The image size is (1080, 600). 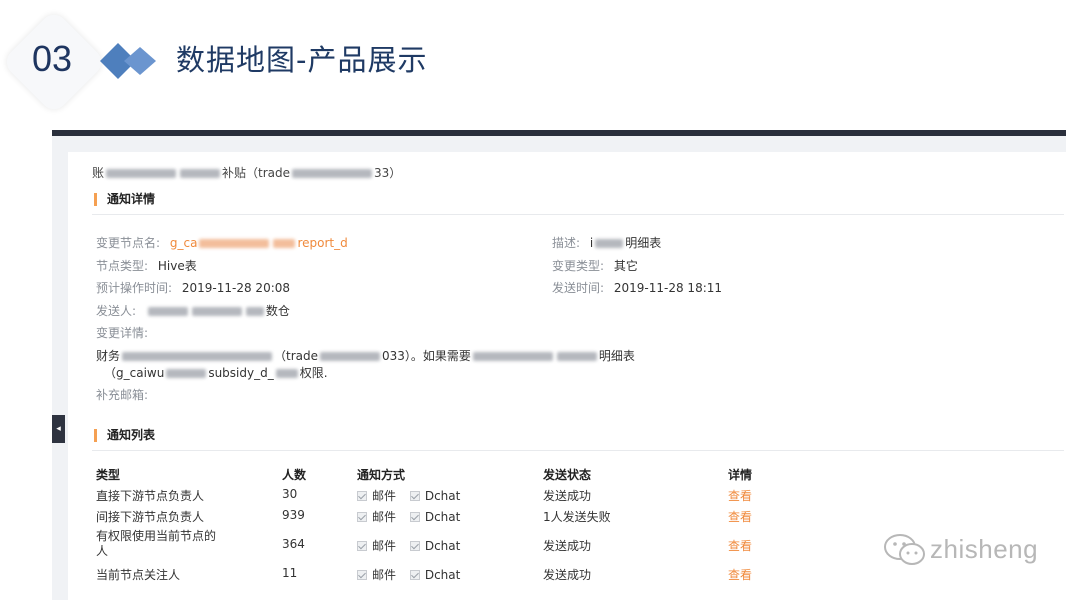 What do you see at coordinates (740, 475) in the screenshot?
I see `col-header-detail: 详情` at bounding box center [740, 475].